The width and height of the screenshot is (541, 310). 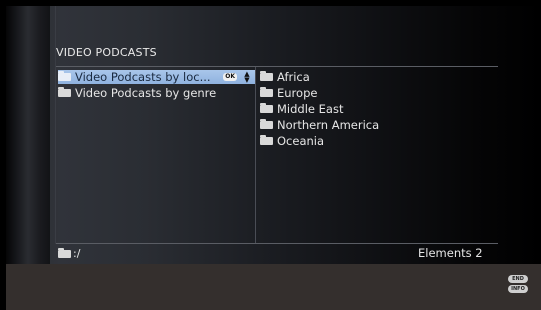 I want to click on end-button: END, so click(x=518, y=279).